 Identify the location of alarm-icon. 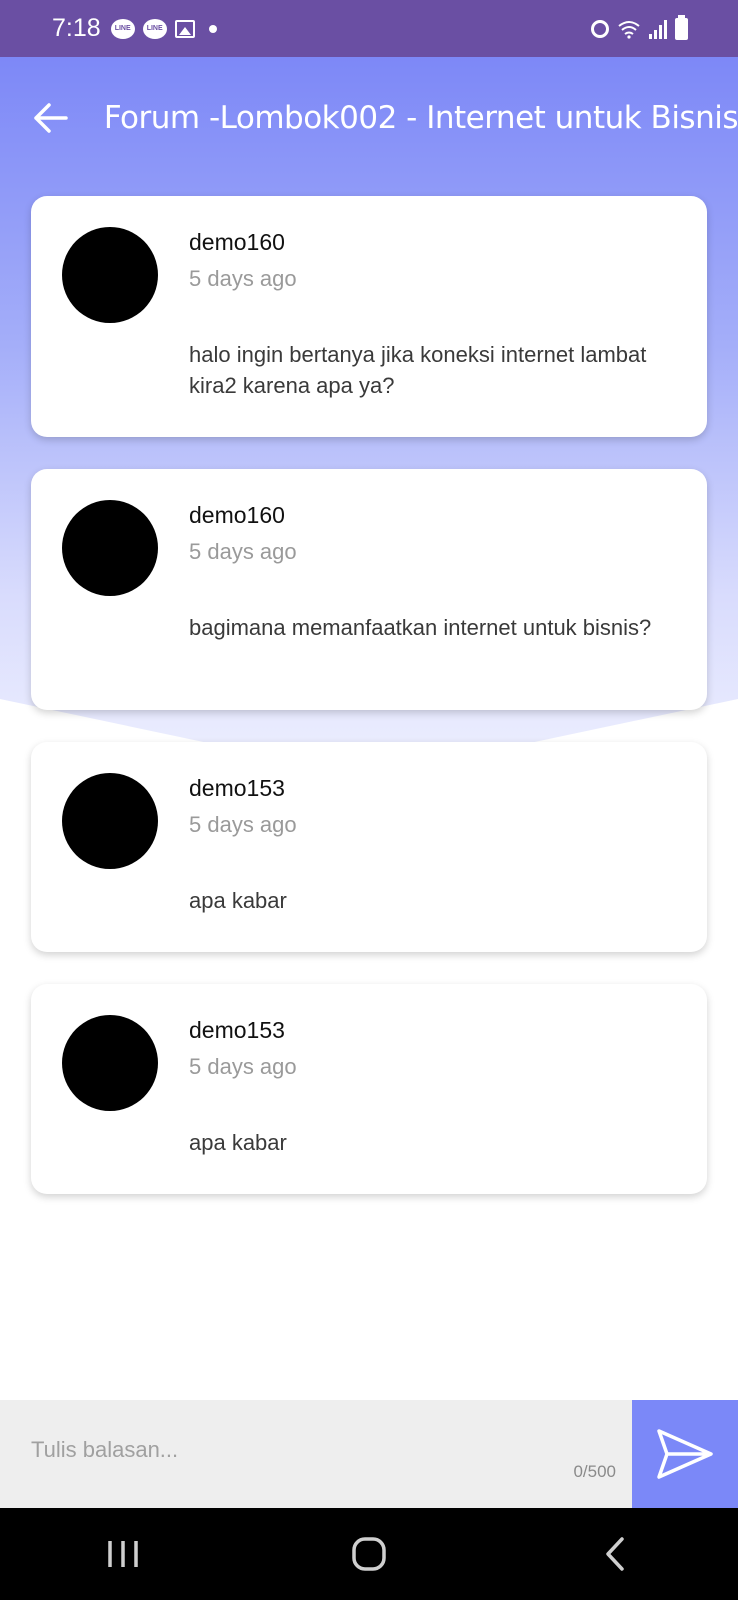
(600, 28).